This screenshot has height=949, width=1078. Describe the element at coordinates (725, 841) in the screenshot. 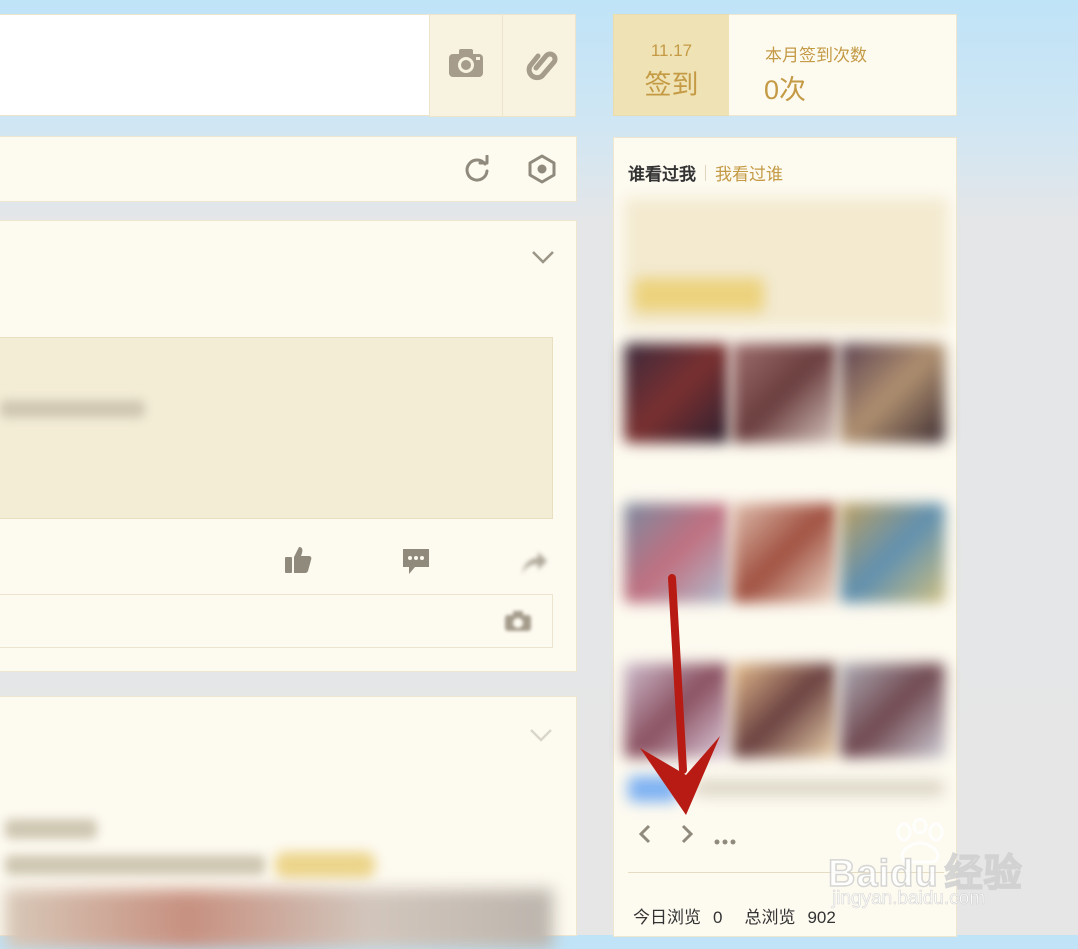

I see `more-icon` at that location.